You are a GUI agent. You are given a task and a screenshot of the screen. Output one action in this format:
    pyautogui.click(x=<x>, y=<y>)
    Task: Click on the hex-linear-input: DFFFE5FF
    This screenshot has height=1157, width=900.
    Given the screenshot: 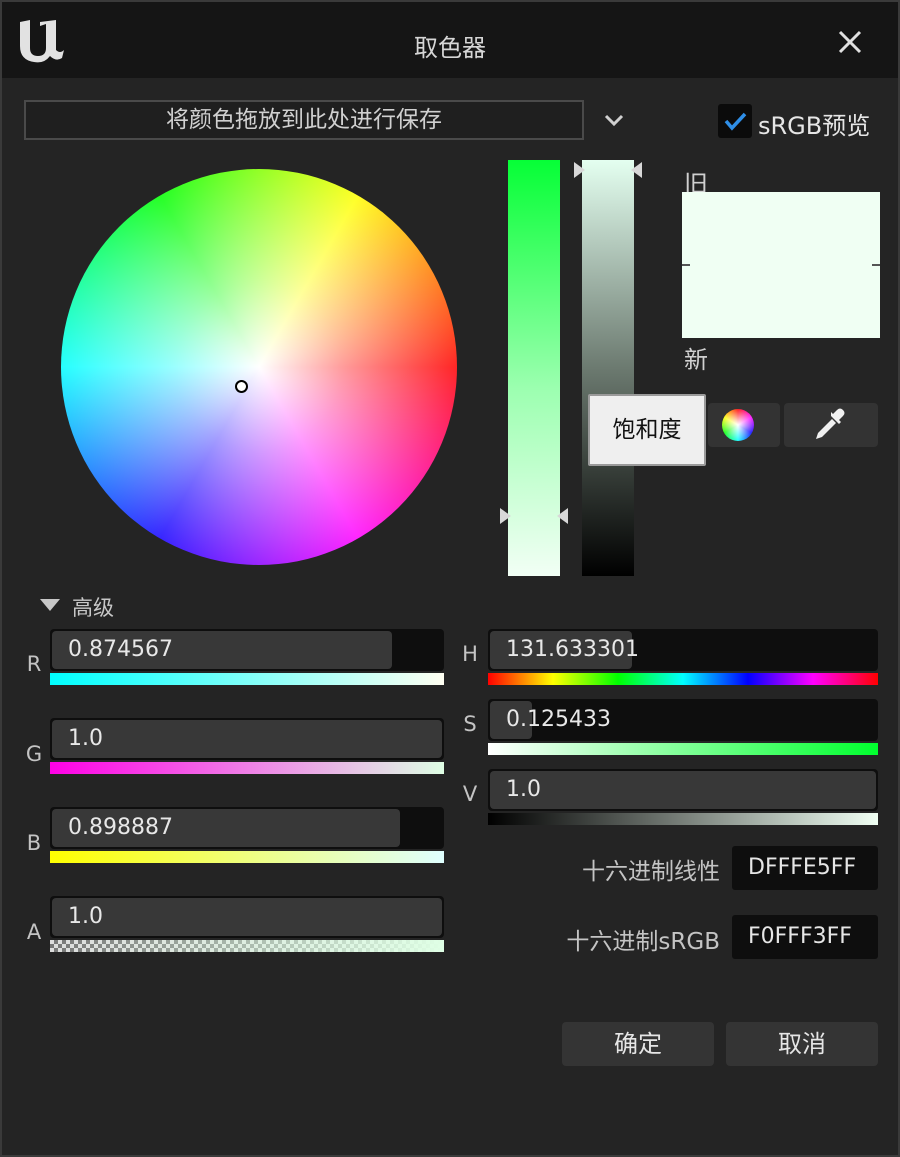 What is the action you would take?
    pyautogui.click(x=805, y=868)
    